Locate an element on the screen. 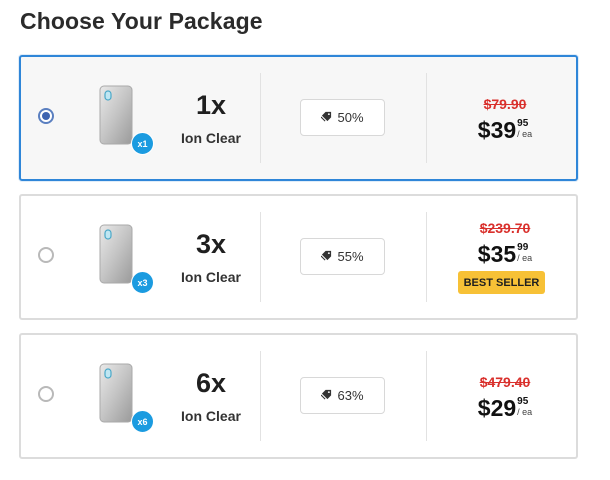 This screenshot has width=610, height=480. package-quantity: 3x is located at coordinates (211, 244).